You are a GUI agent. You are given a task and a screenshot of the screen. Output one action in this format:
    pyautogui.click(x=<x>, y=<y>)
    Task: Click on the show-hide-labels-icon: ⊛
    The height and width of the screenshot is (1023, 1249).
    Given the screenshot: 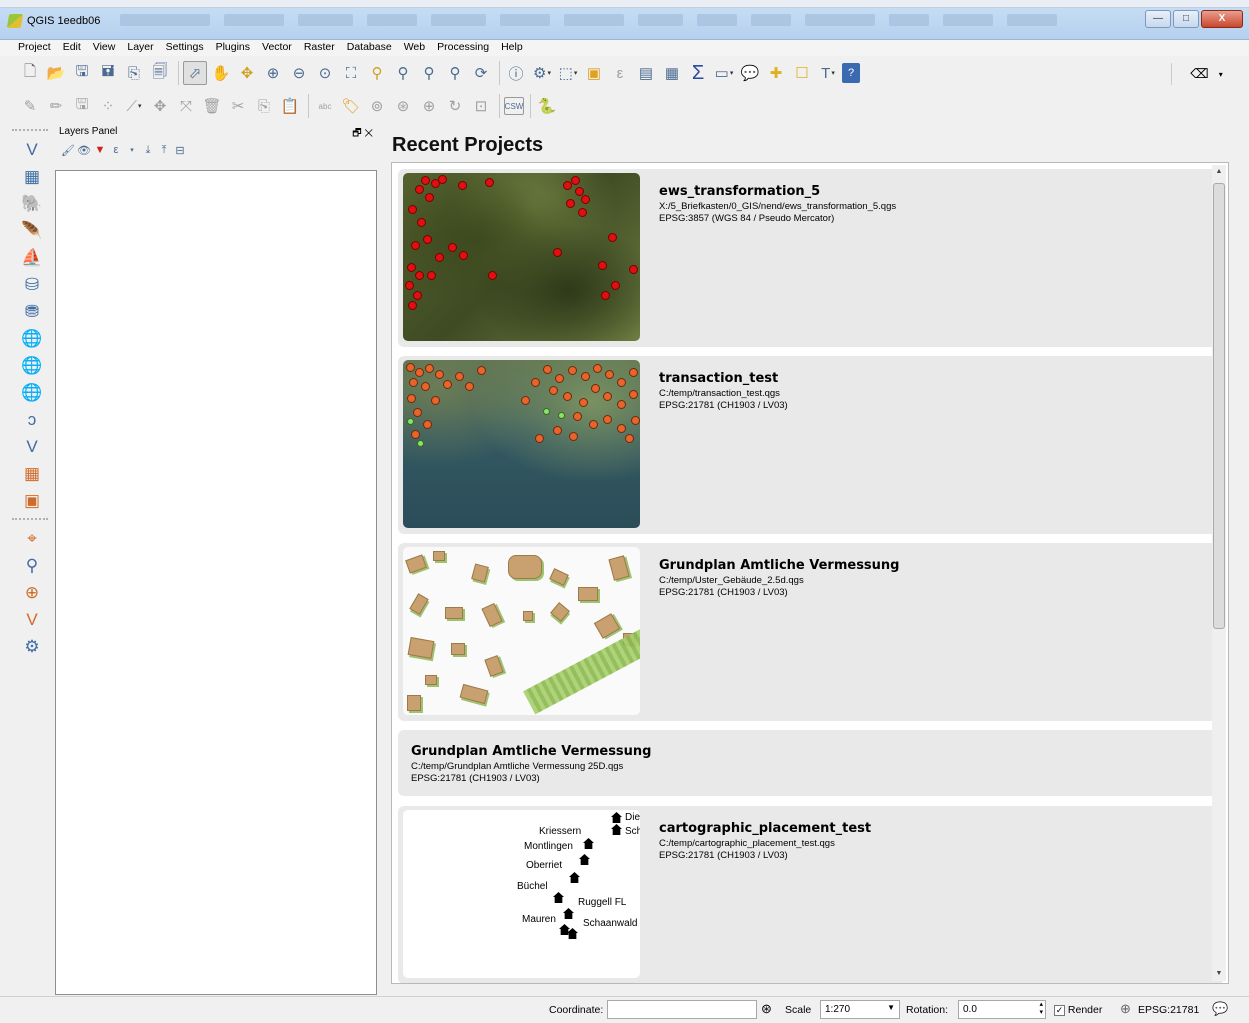 What is the action you would take?
    pyautogui.click(x=403, y=106)
    